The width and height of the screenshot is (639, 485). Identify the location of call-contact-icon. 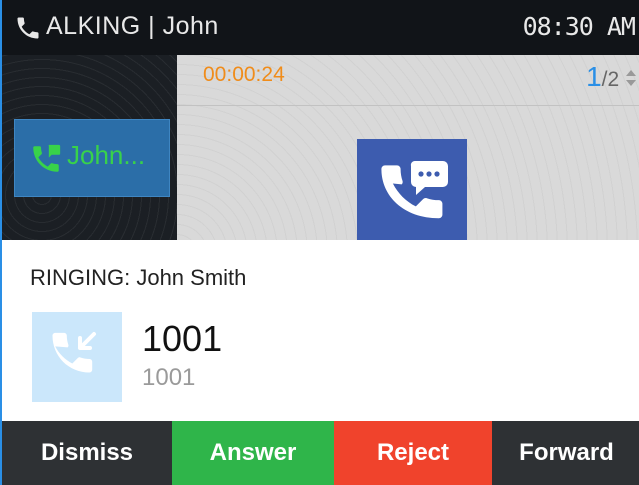
(412, 194).